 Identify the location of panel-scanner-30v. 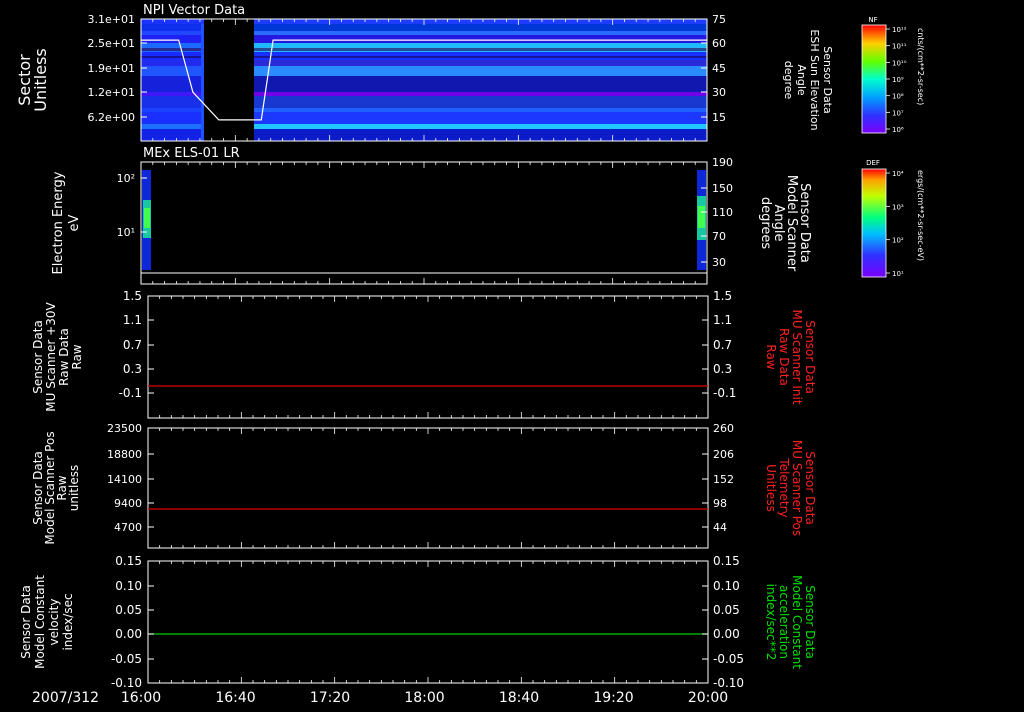
(428, 357).